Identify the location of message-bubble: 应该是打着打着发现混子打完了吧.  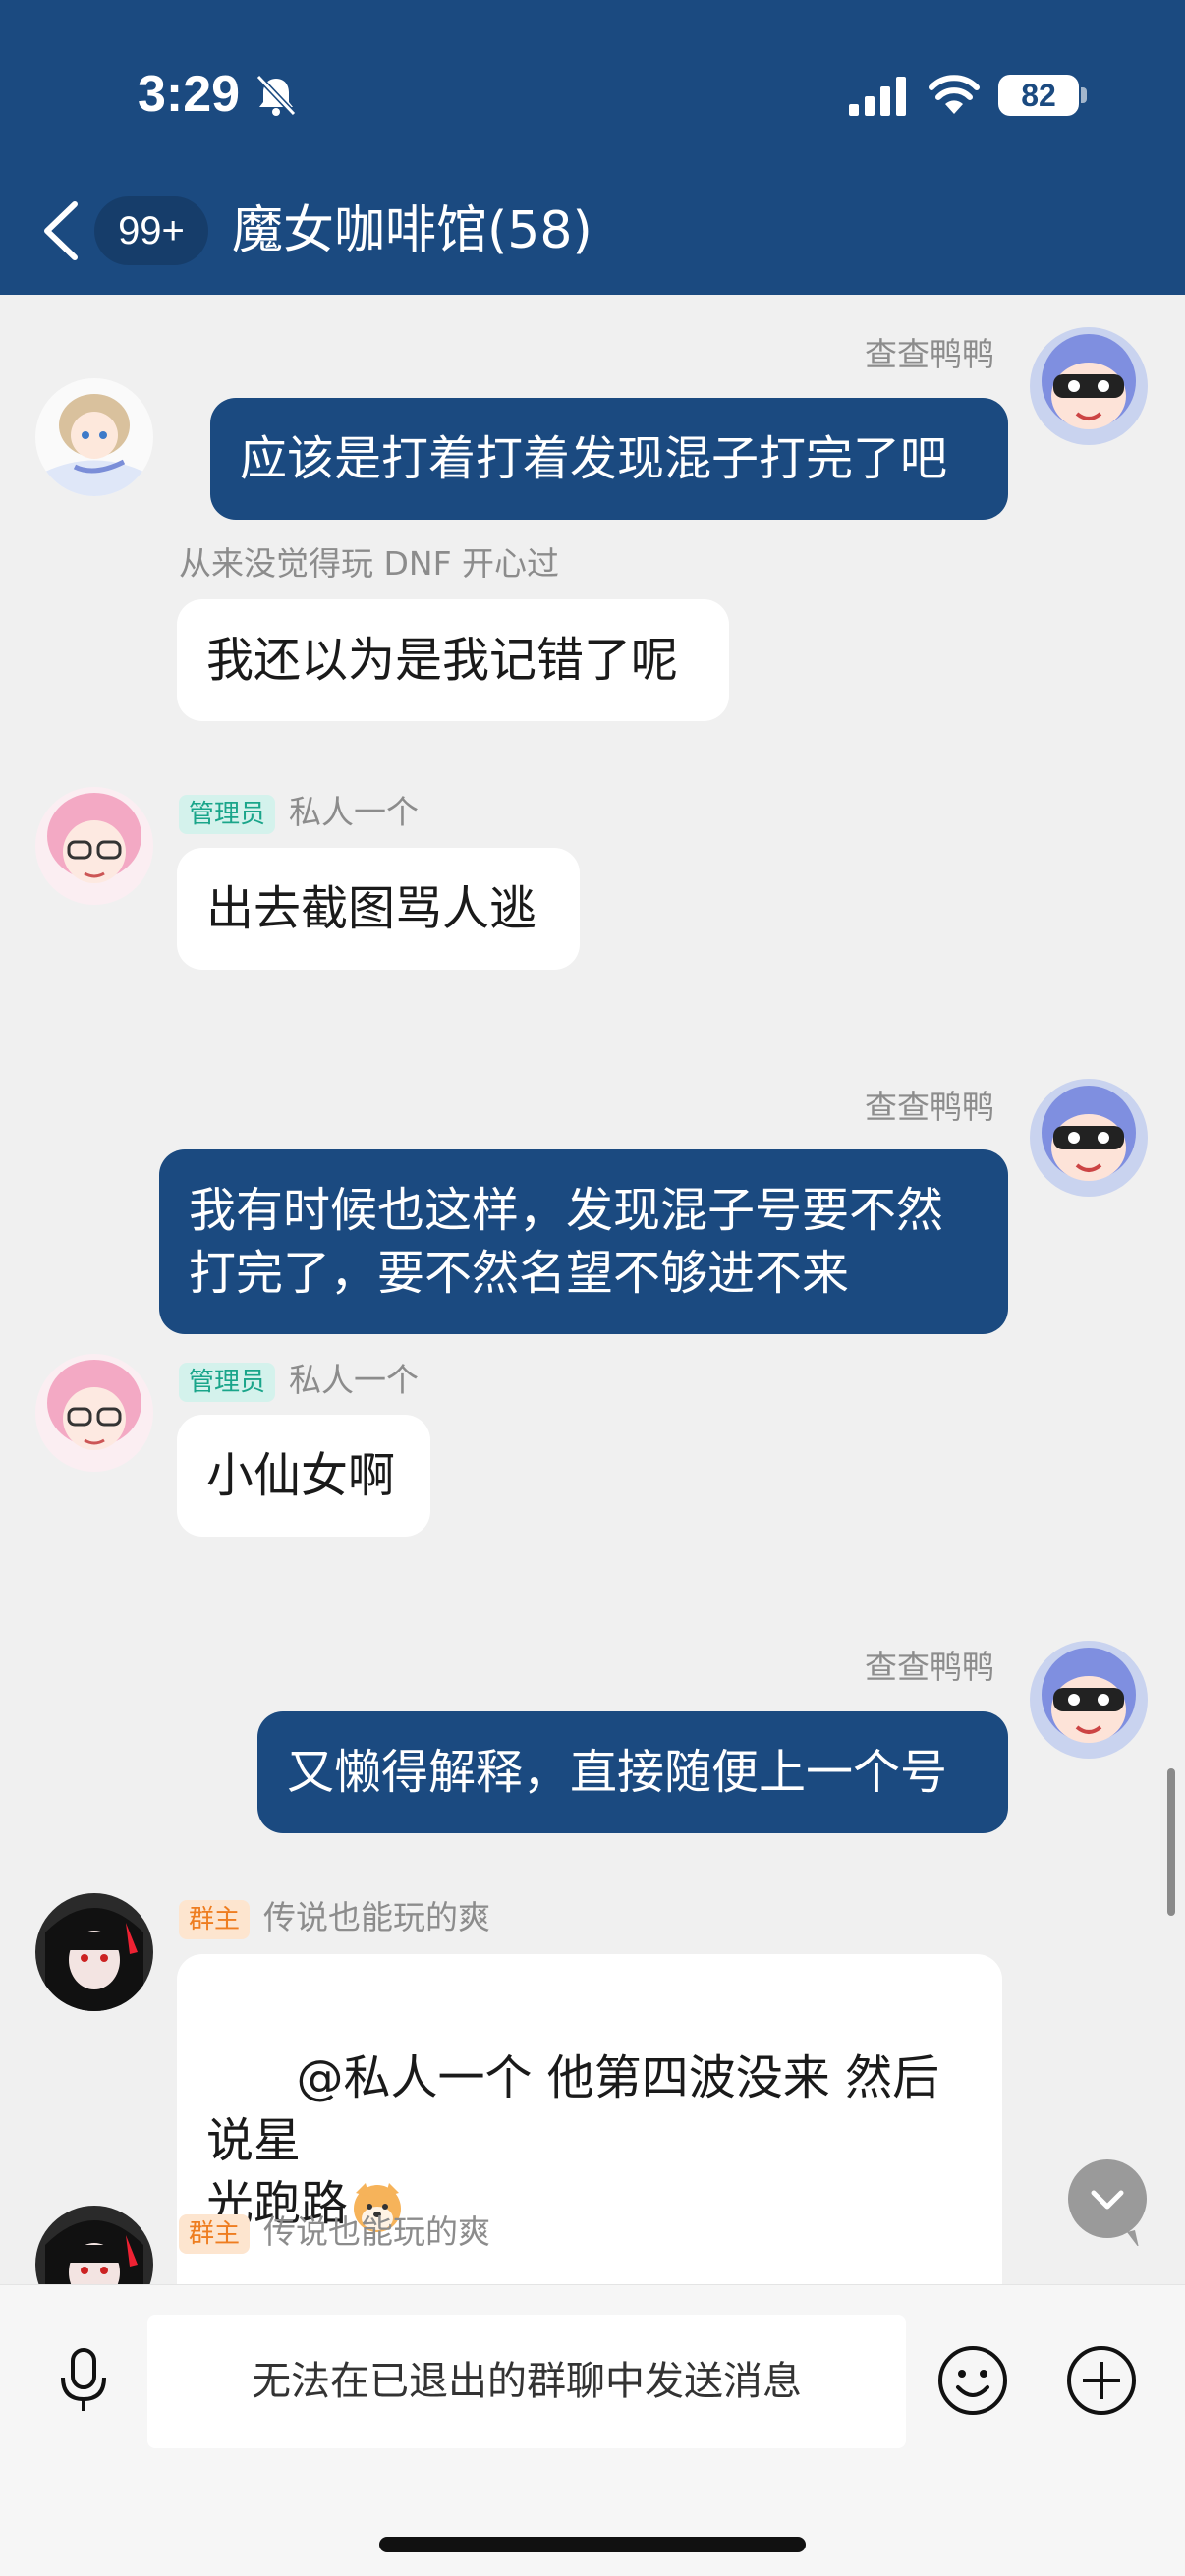
(609, 459).